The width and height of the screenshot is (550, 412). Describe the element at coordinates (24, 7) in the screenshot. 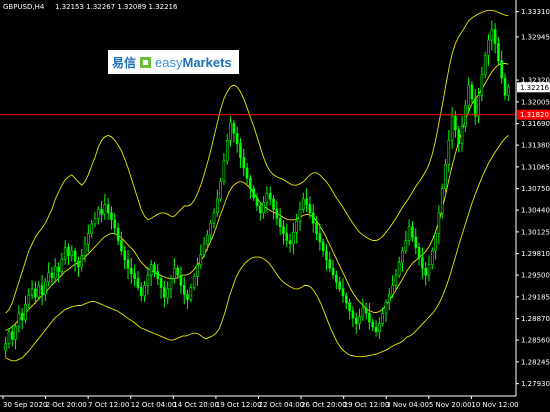

I see `symbol-timeframe: GBPUSD,H4` at that location.